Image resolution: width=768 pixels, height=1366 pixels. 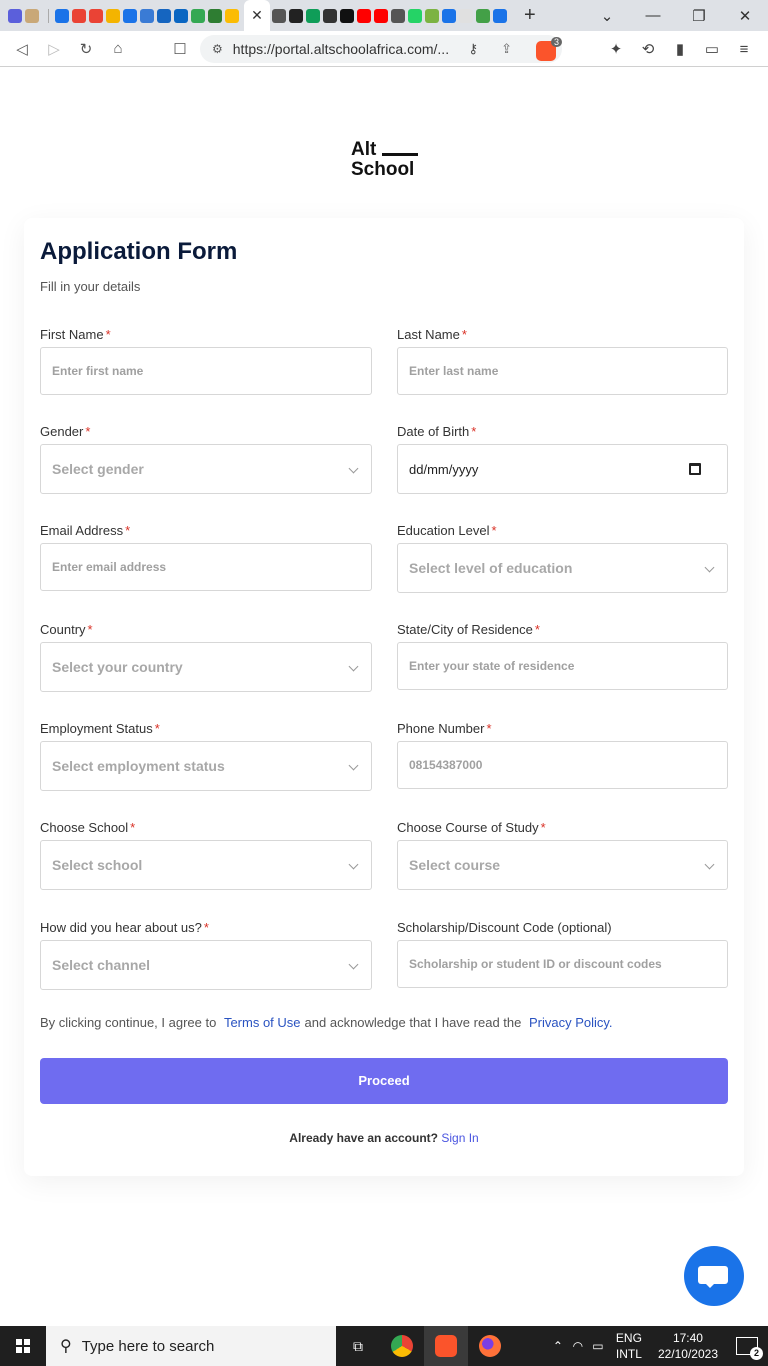 I want to click on signin-link: Sign In, so click(x=459, y=1138).